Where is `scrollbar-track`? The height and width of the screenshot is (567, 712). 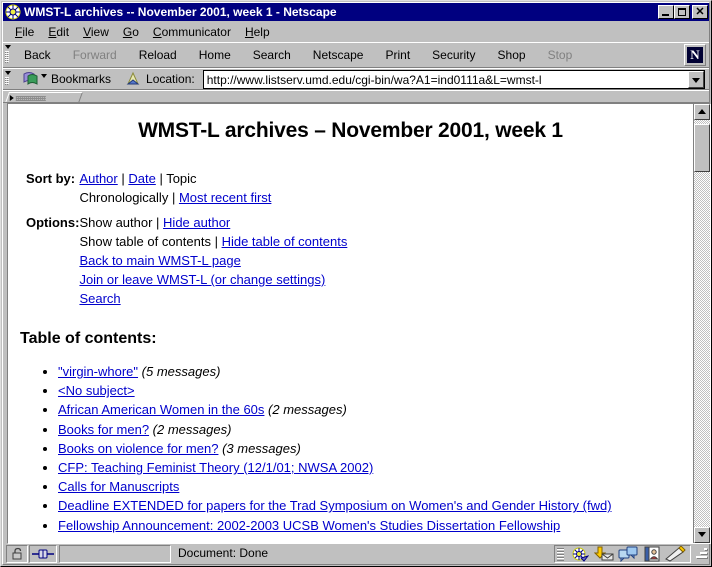 scrollbar-track is located at coordinates (702, 323).